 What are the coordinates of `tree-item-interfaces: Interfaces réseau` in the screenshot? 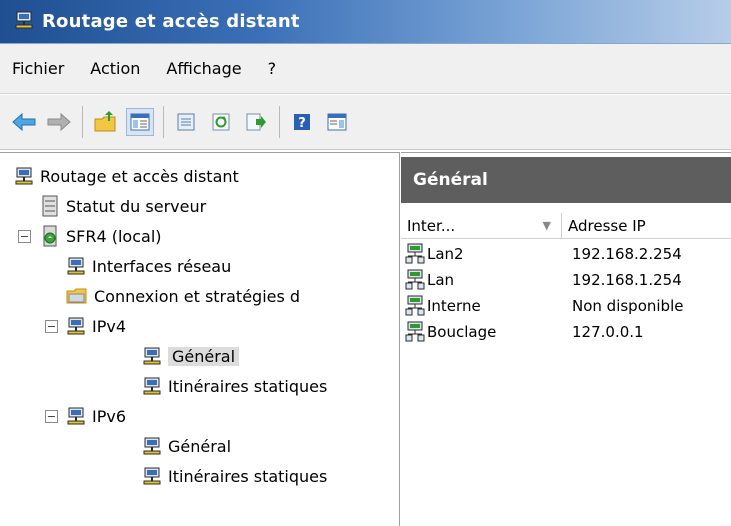 It's located at (199, 266).